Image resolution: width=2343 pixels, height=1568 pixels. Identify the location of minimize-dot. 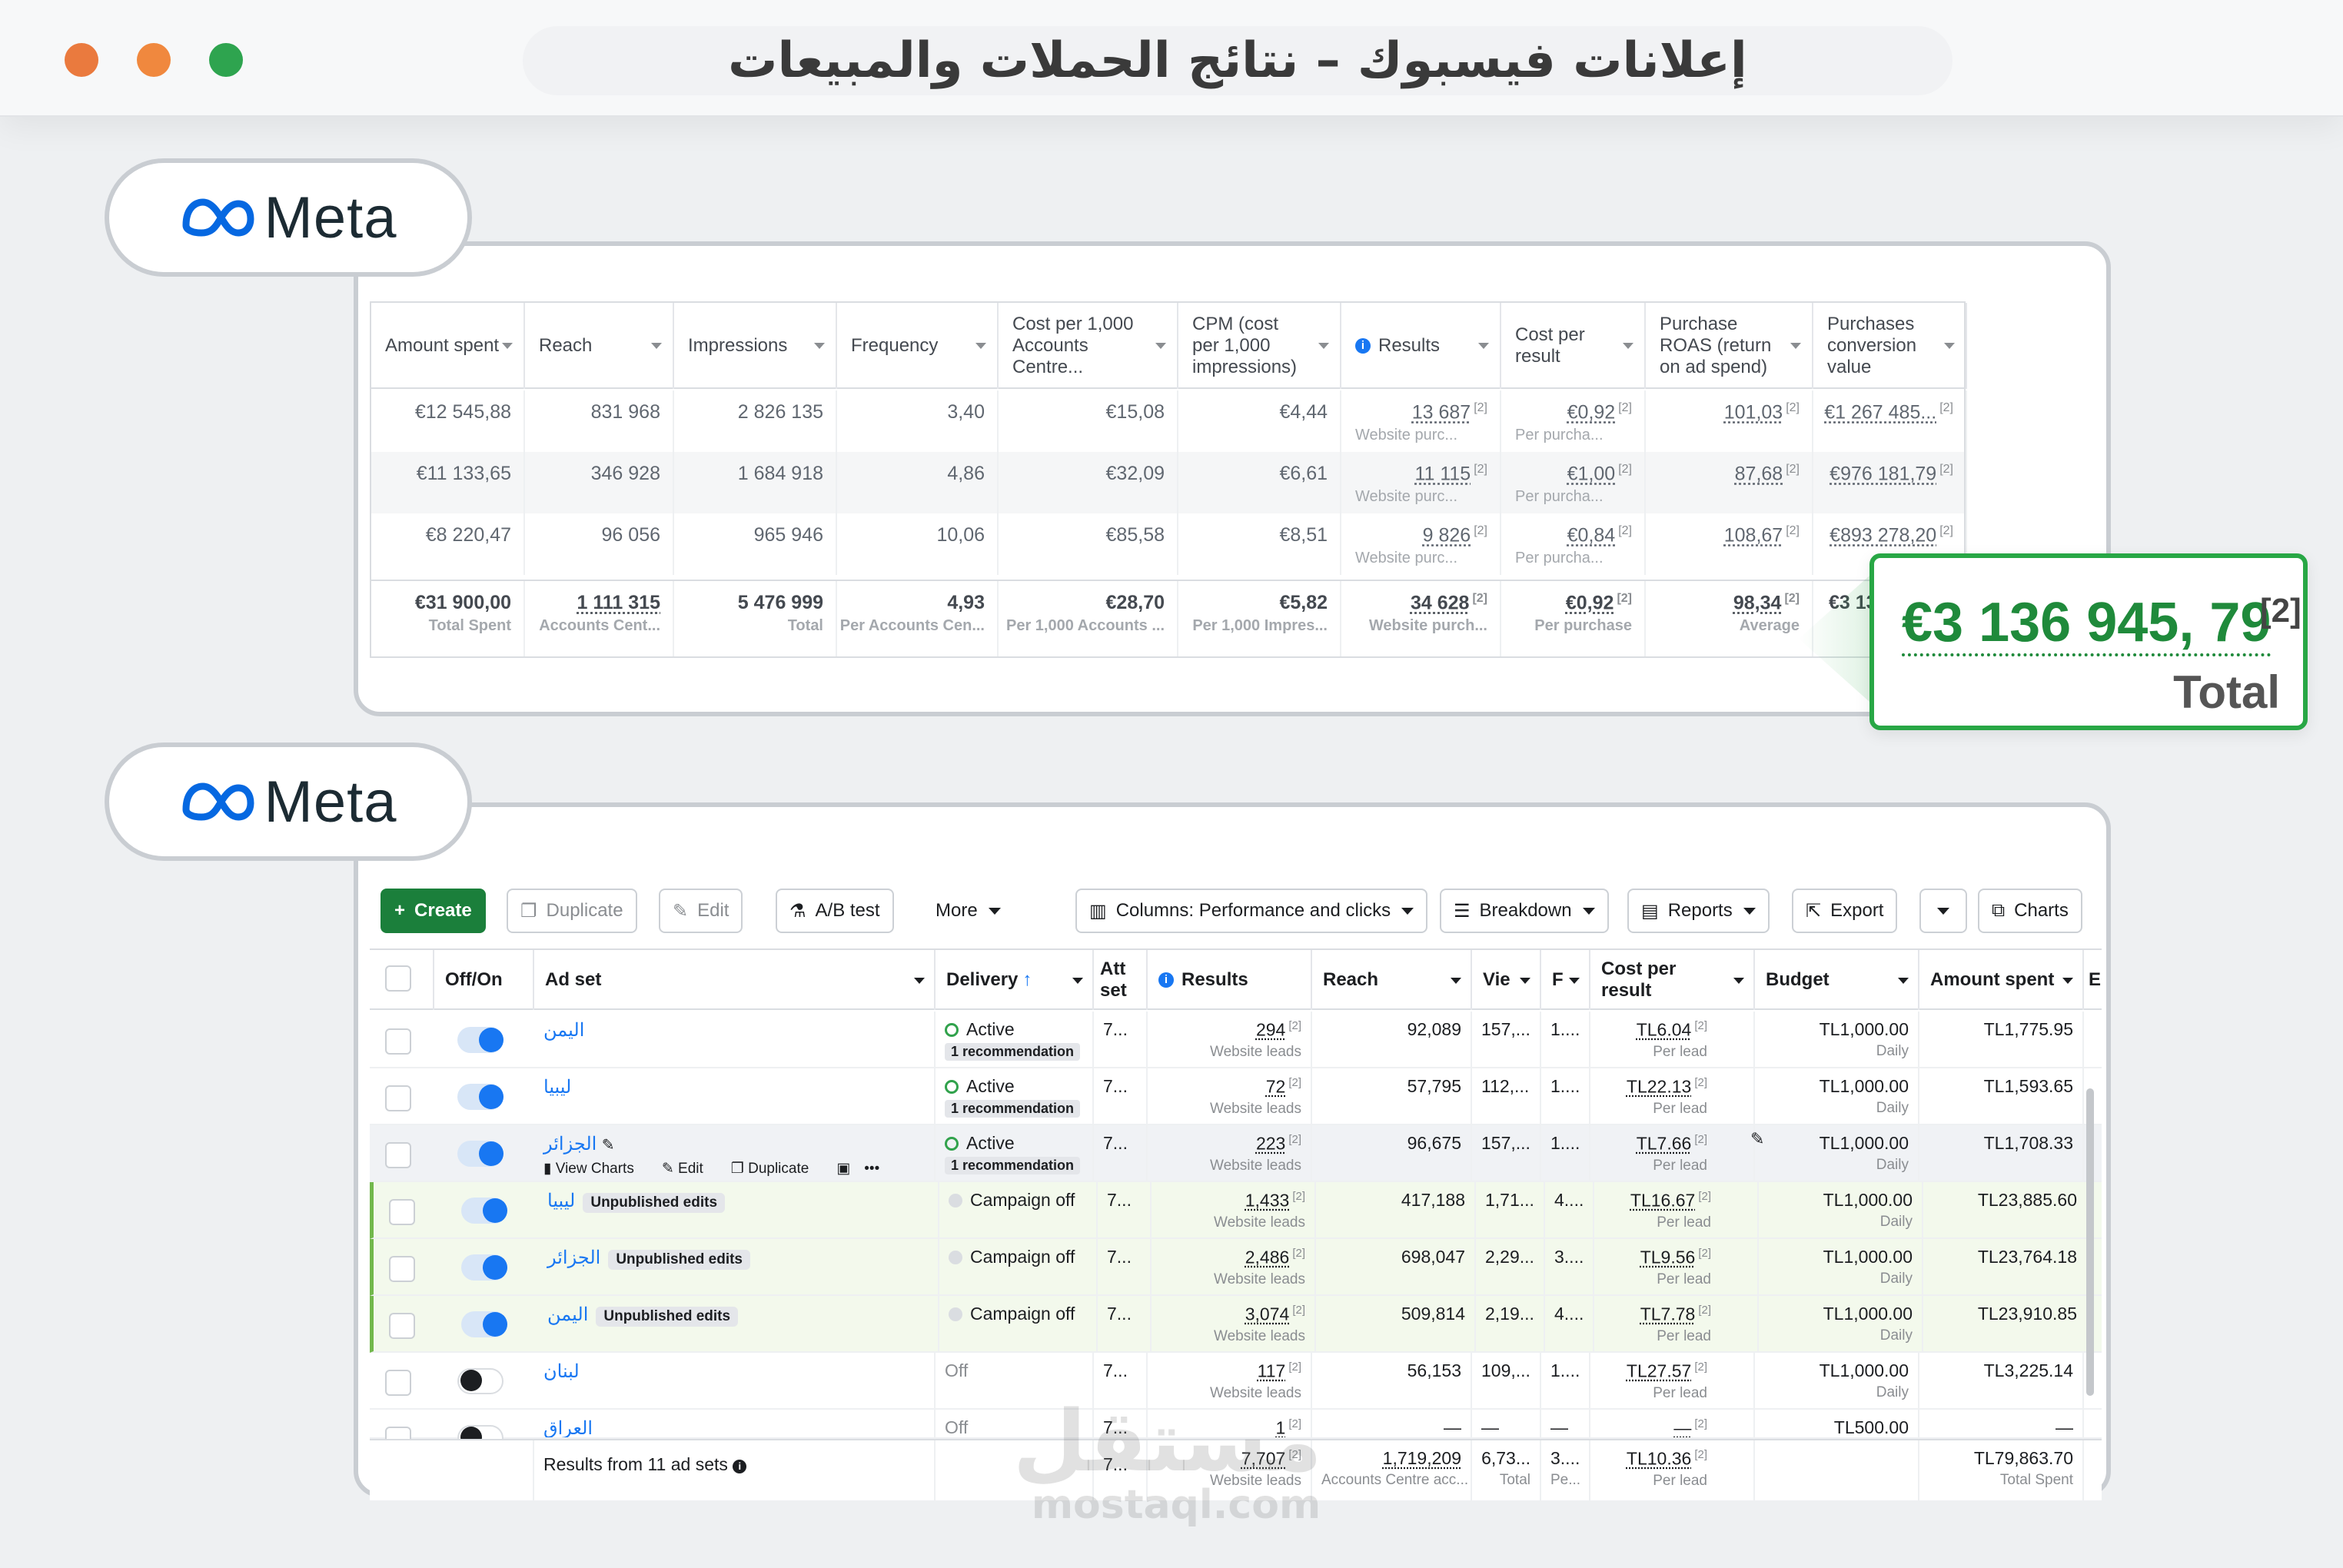
(154, 60).